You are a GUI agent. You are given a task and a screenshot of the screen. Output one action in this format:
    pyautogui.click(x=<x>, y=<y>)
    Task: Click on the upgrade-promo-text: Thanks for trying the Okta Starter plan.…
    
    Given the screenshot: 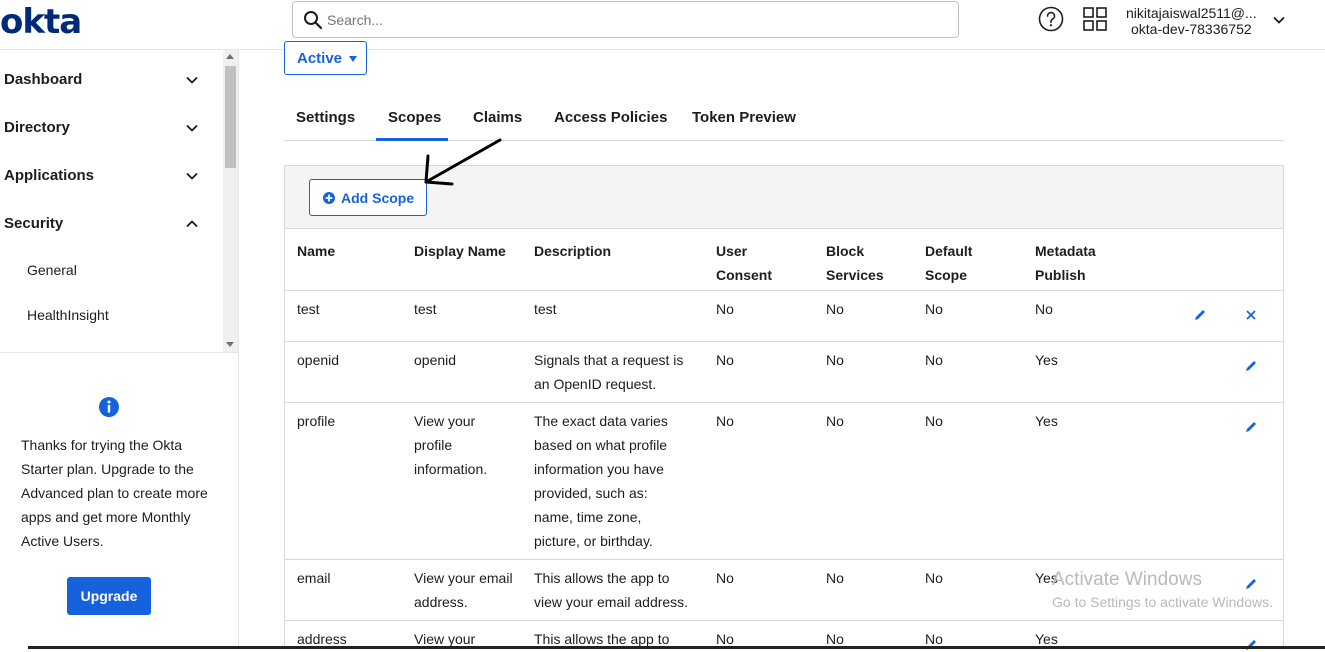 What is the action you would take?
    pyautogui.click(x=114, y=493)
    